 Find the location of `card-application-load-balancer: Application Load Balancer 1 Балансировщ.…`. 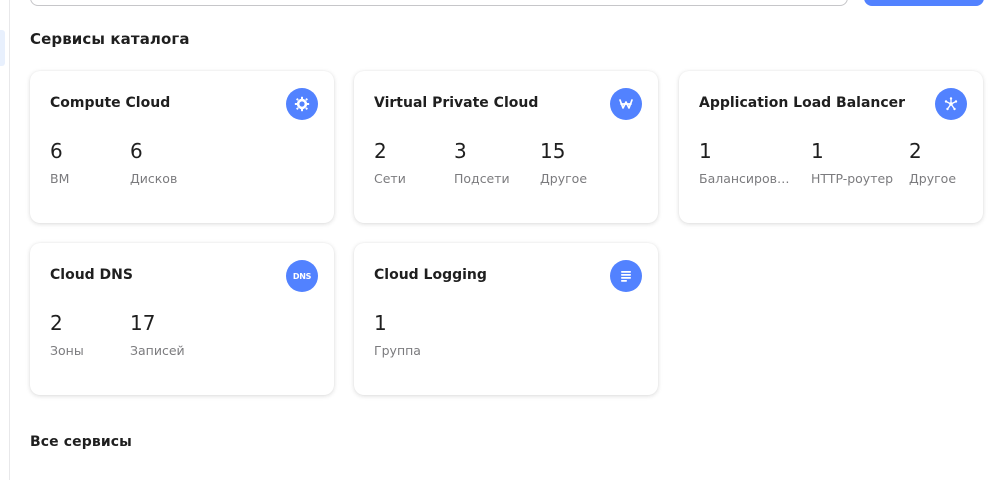

card-application-load-balancer: Application Load Balancer 1 Балансировщ.… is located at coordinates (831, 147).